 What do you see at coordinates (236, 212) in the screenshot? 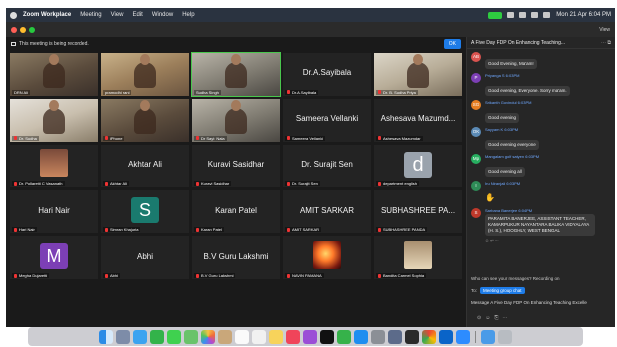
I see `participant-tile: Karan Patel Karan Patel` at bounding box center [236, 212].